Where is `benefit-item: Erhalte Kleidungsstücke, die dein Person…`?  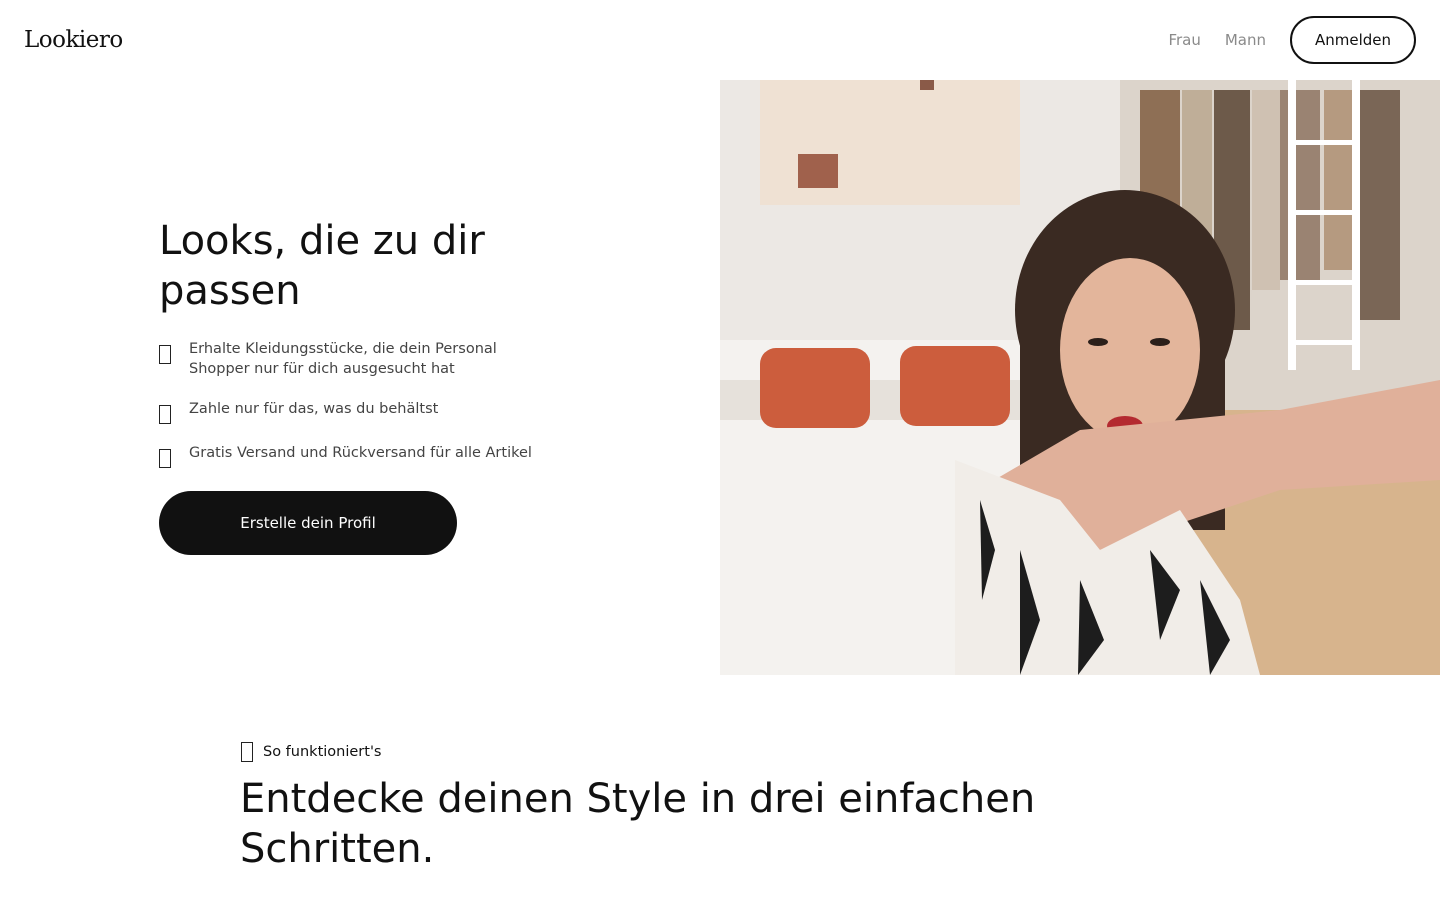
benefit-item: Erhalte Kleidungsstücke, die dein Person… is located at coordinates (359, 368).